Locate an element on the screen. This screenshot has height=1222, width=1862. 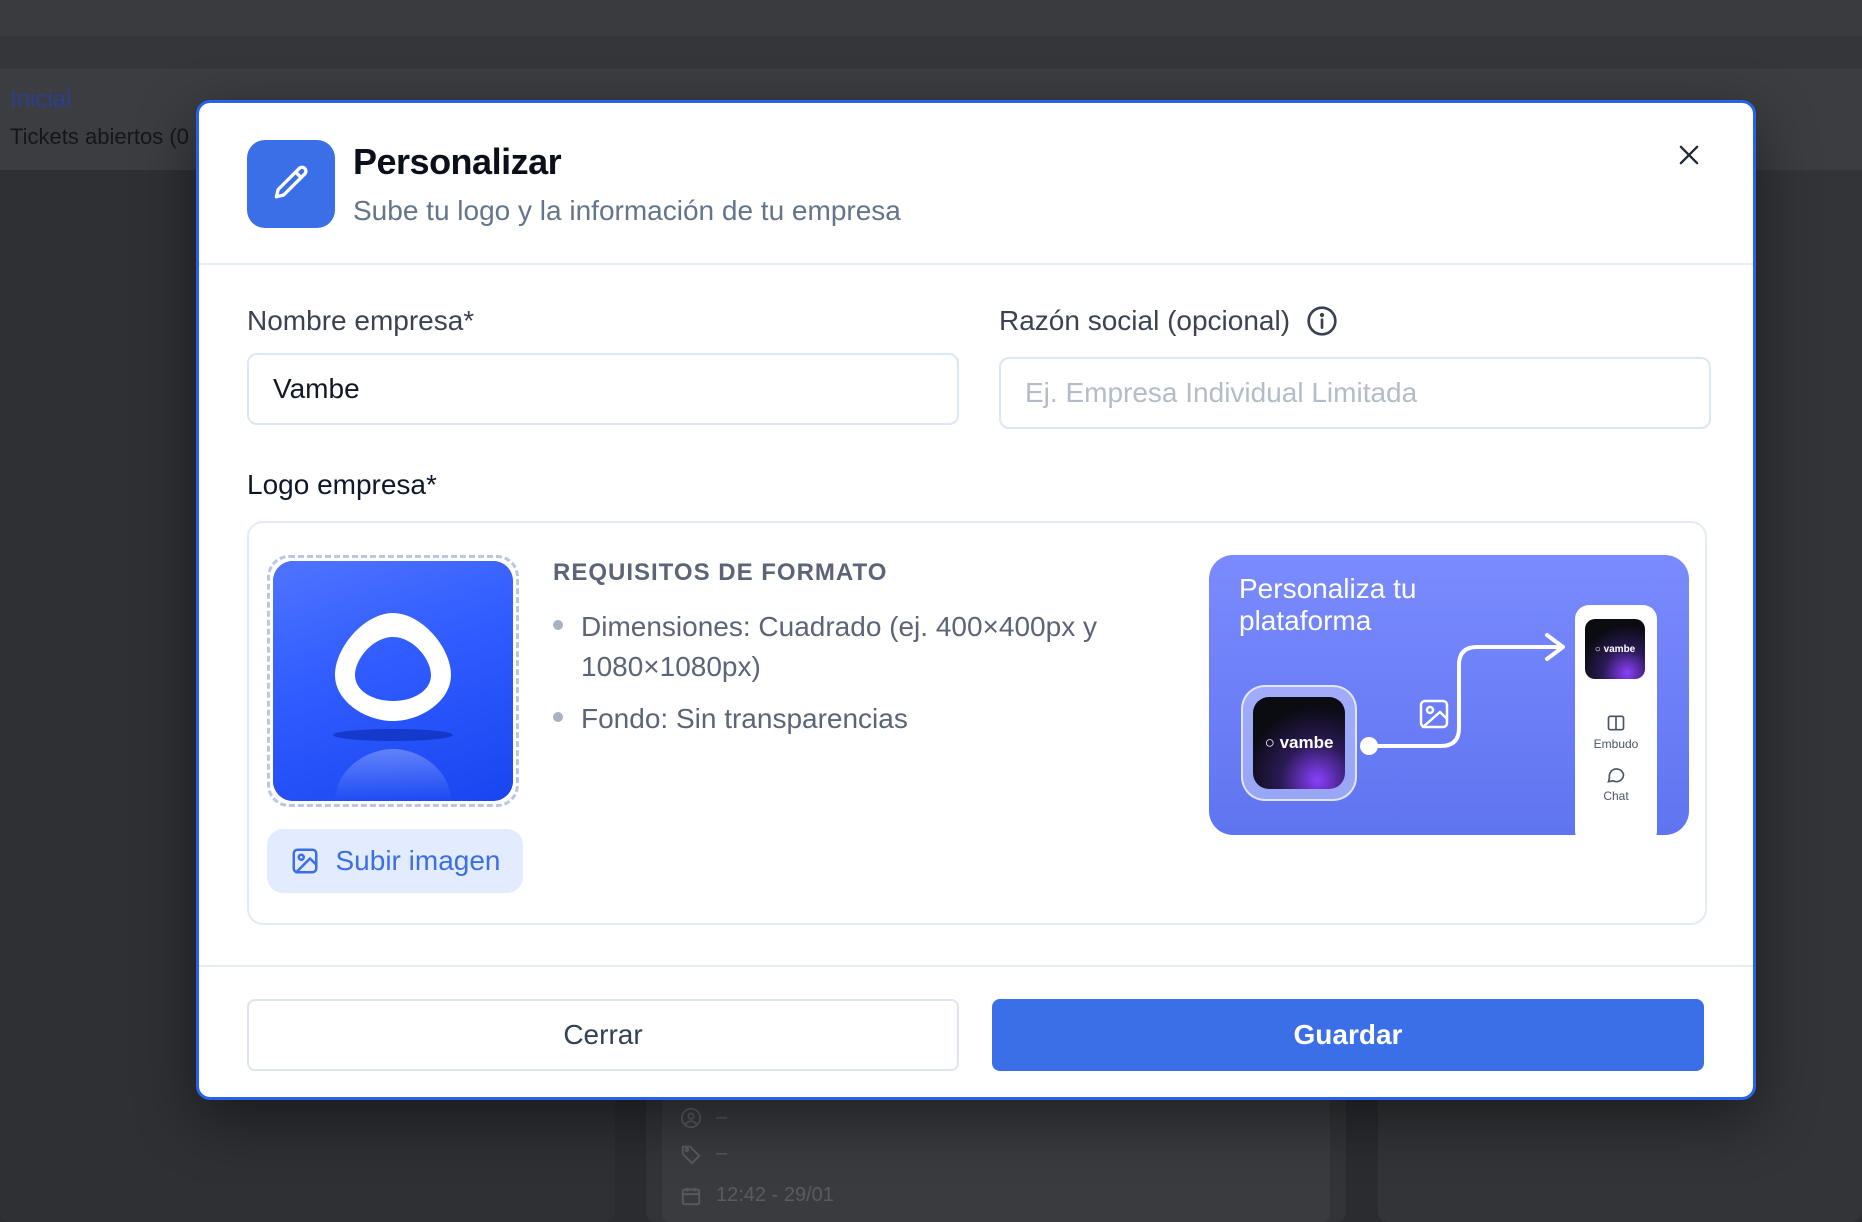
pencil-icon is located at coordinates (291, 182).